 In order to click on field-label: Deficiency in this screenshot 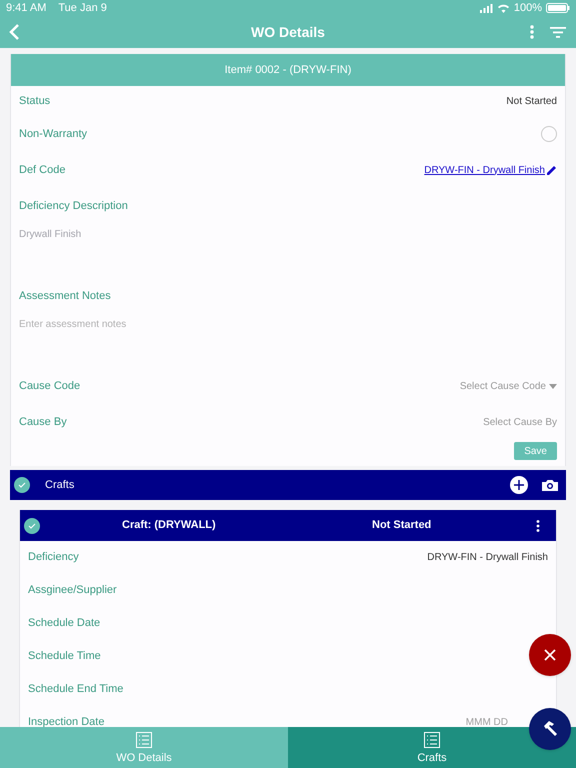, I will do `click(53, 558)`.